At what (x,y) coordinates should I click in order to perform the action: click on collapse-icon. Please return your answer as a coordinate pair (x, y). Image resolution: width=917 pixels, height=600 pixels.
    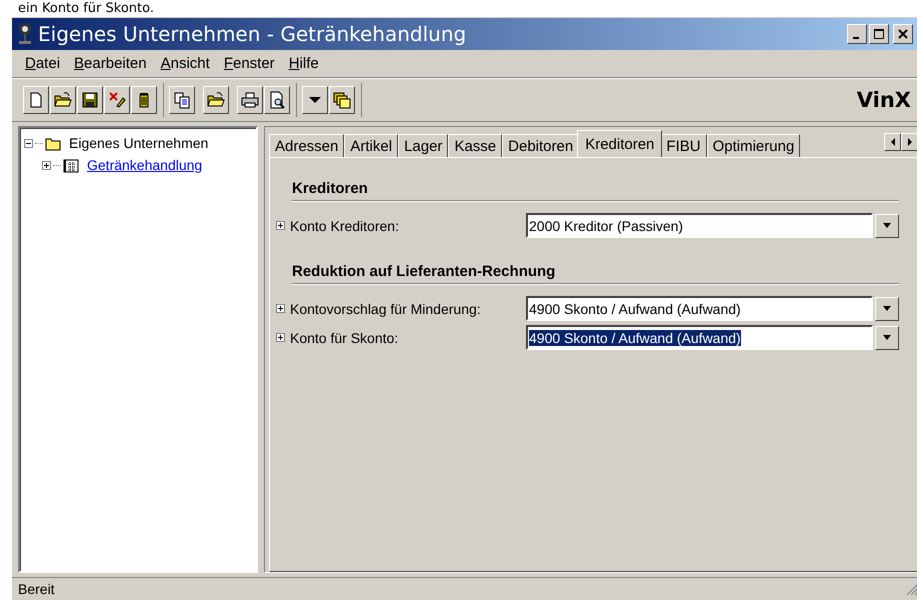
    Looking at the image, I should click on (28, 143).